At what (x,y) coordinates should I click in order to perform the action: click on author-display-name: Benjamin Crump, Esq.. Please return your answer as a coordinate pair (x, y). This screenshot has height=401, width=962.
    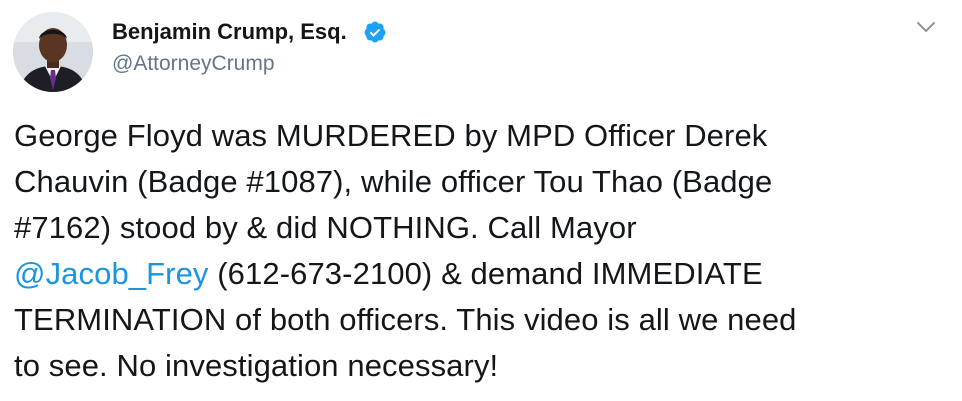
    Looking at the image, I should click on (229, 32).